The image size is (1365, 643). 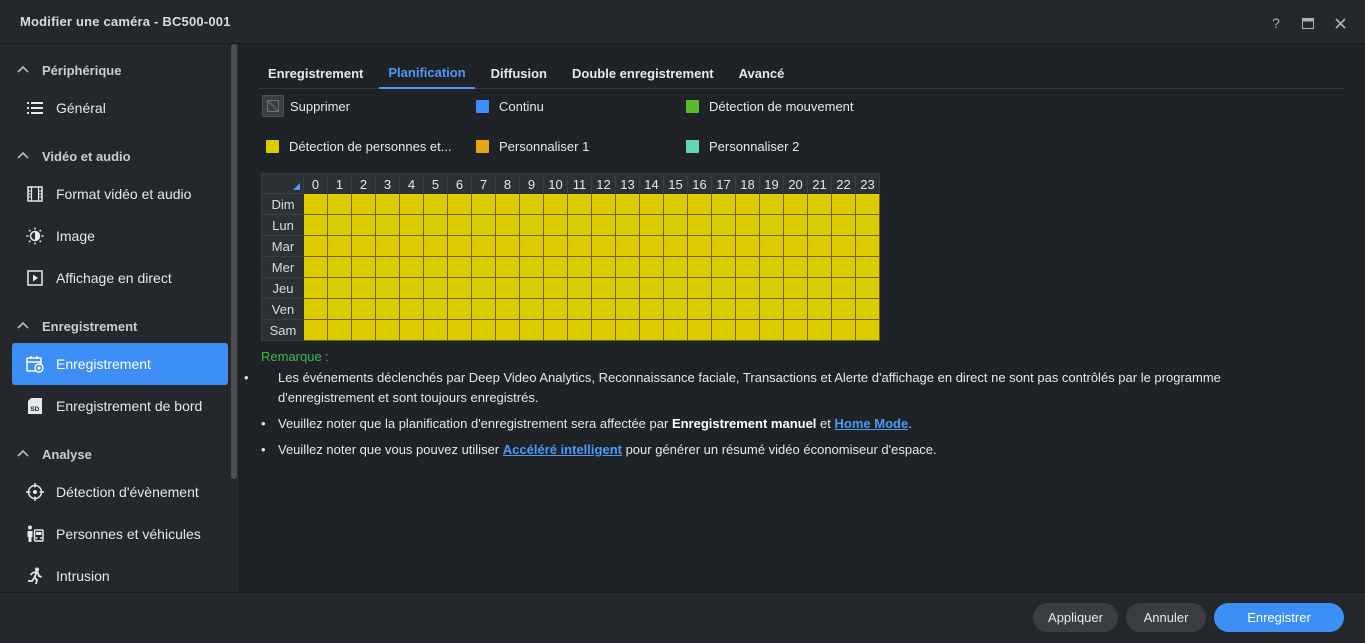 I want to click on cancel-button: Annuler, so click(x=1166, y=617).